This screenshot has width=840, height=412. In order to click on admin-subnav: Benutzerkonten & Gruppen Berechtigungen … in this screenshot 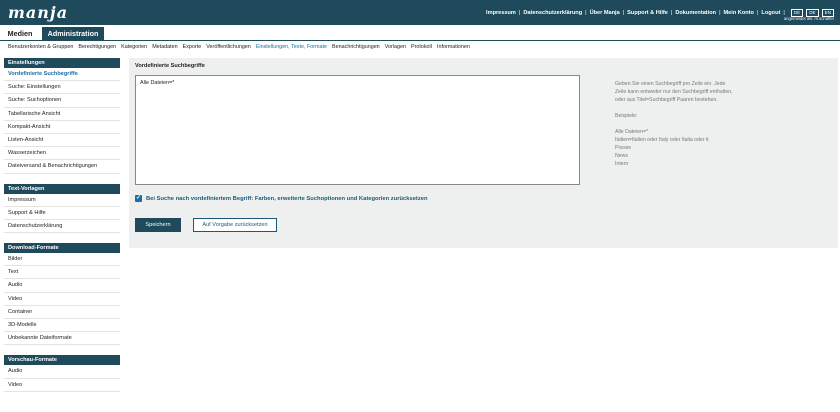, I will do `click(239, 47)`.